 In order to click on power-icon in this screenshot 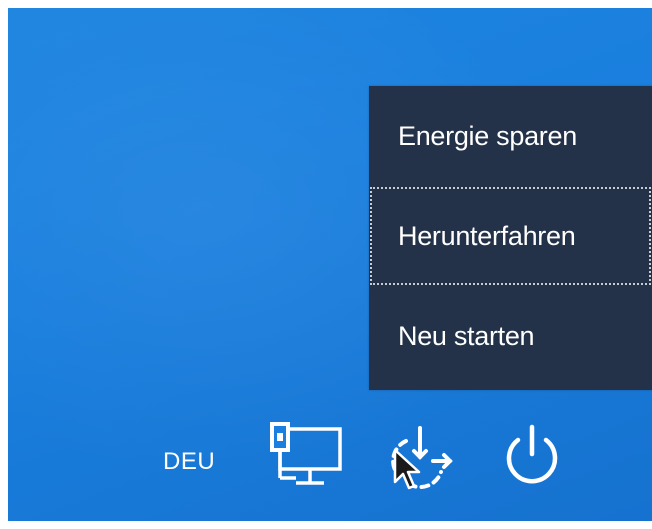, I will do `click(532, 455)`.